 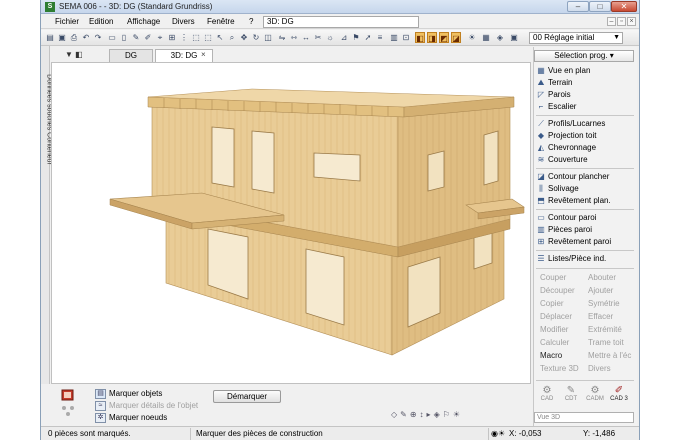 What do you see at coordinates (631, 21) in the screenshot?
I see `mdi-close-icon: ×` at bounding box center [631, 21].